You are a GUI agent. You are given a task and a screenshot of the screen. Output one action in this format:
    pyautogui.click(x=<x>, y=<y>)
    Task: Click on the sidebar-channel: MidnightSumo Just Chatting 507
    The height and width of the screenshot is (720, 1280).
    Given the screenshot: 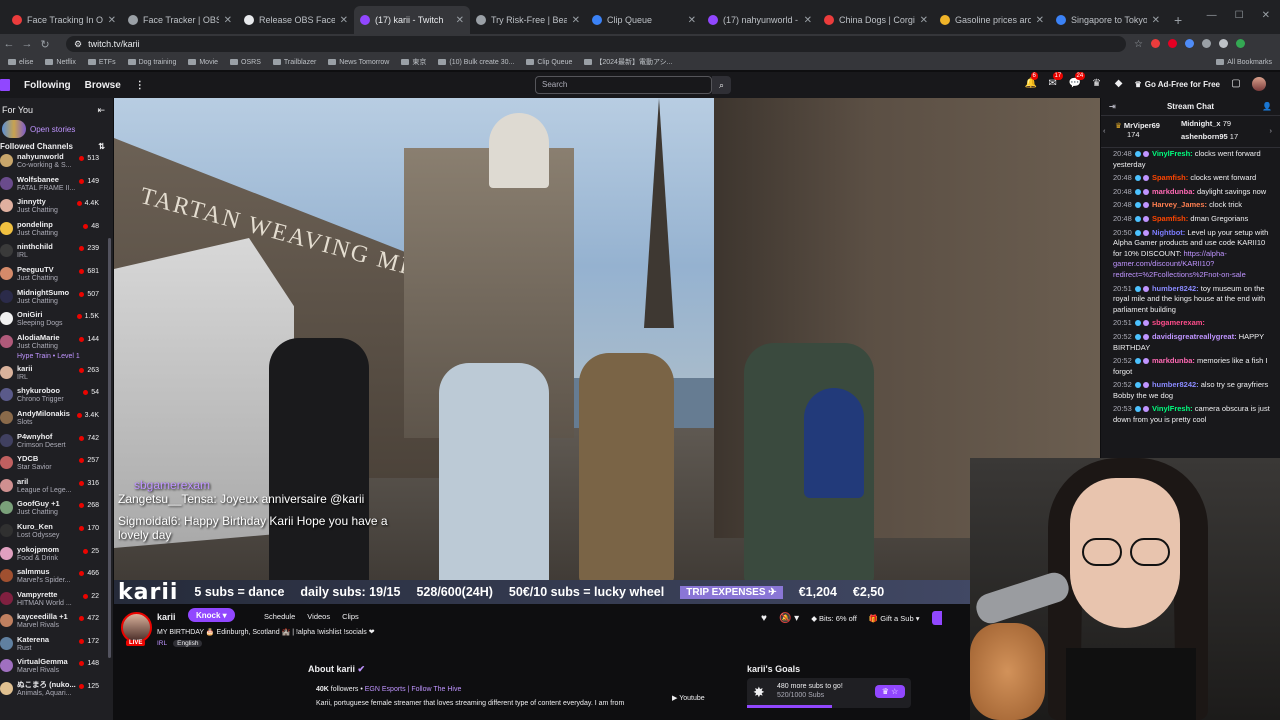 What is the action you would take?
    pyautogui.click(x=56, y=298)
    